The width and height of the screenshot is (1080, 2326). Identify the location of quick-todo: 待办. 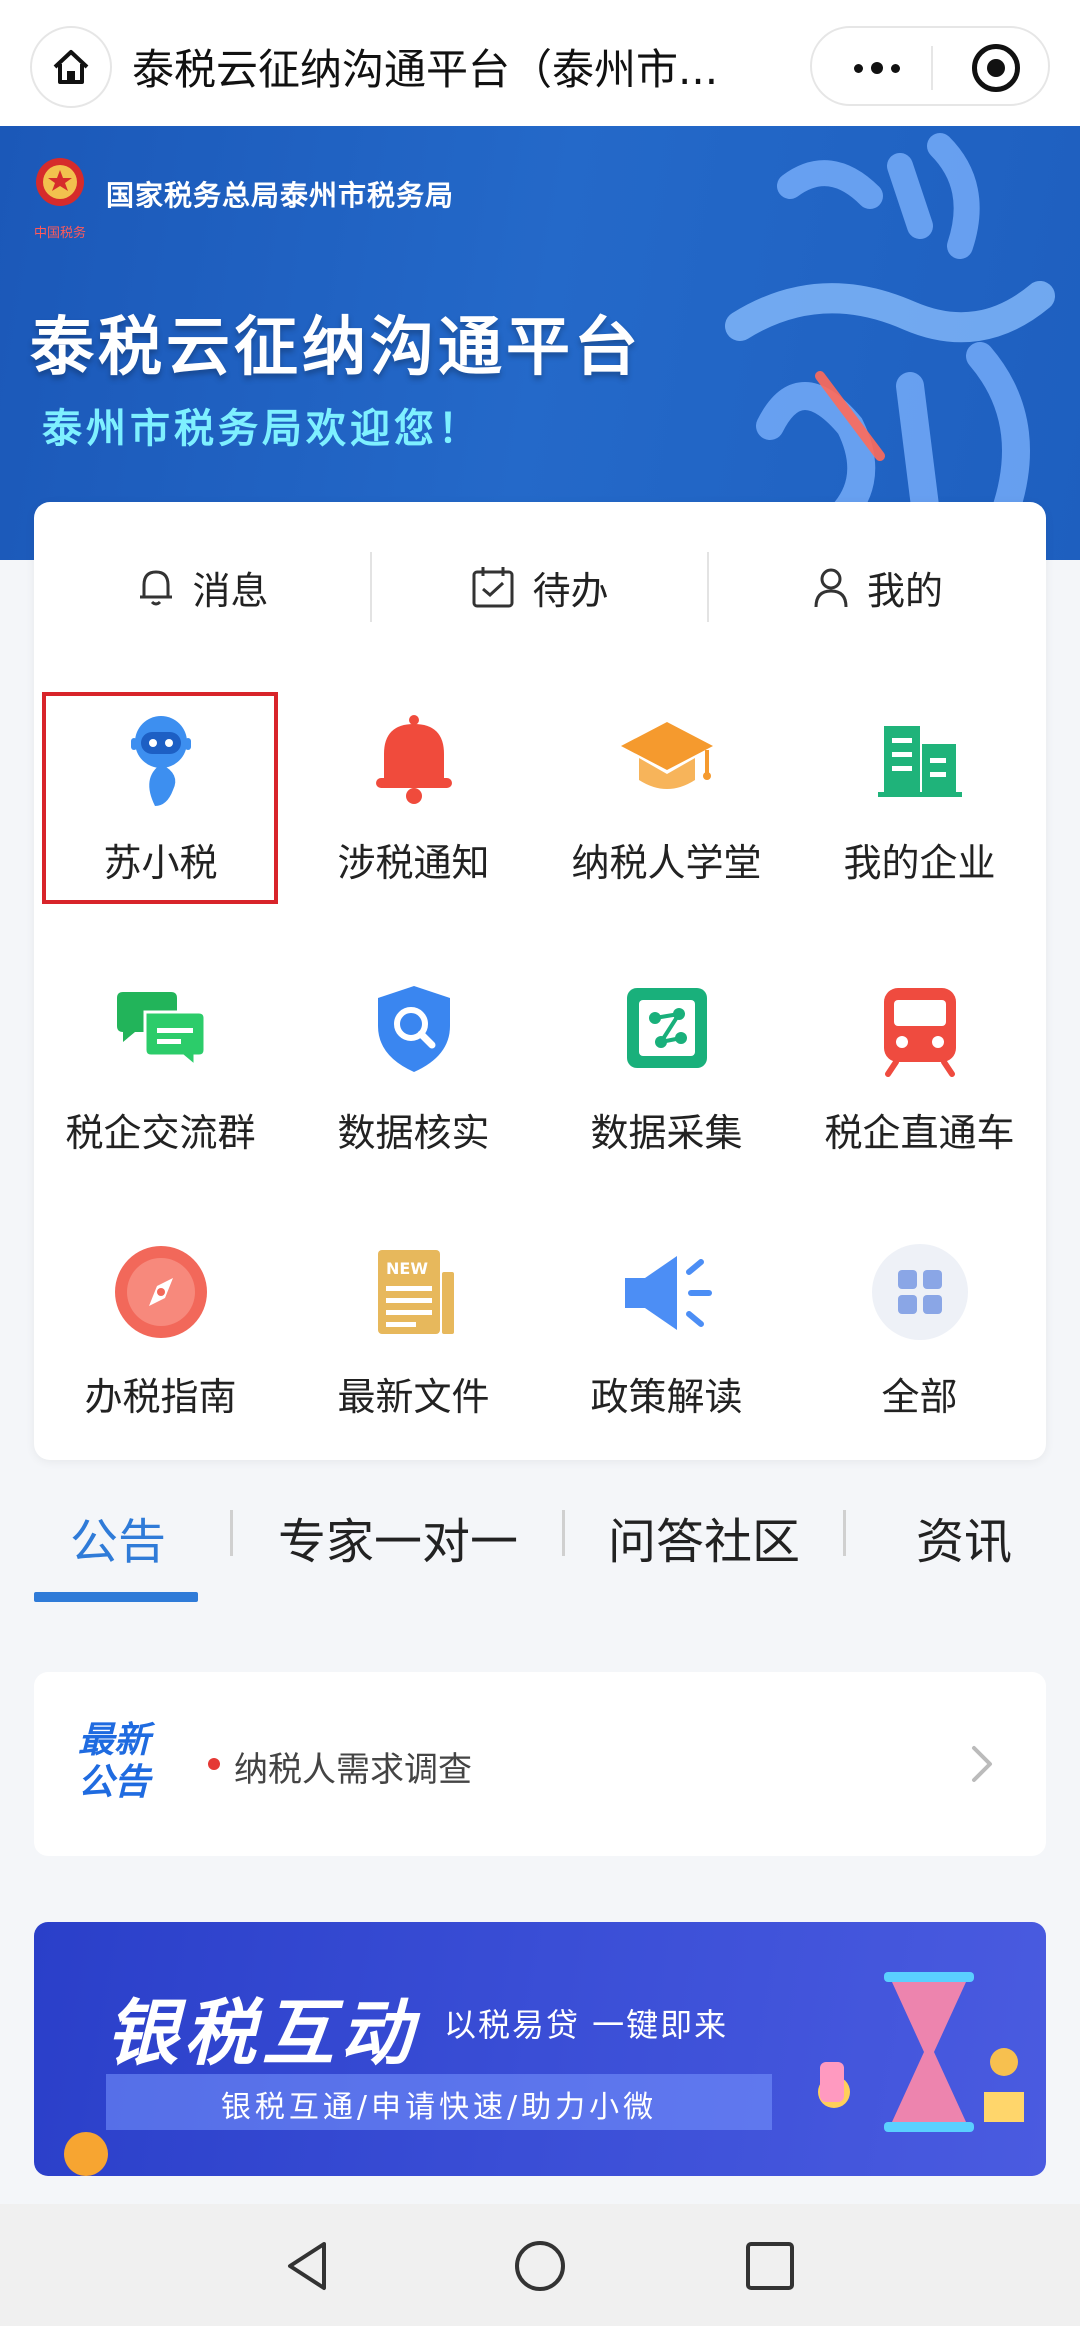
(539, 587).